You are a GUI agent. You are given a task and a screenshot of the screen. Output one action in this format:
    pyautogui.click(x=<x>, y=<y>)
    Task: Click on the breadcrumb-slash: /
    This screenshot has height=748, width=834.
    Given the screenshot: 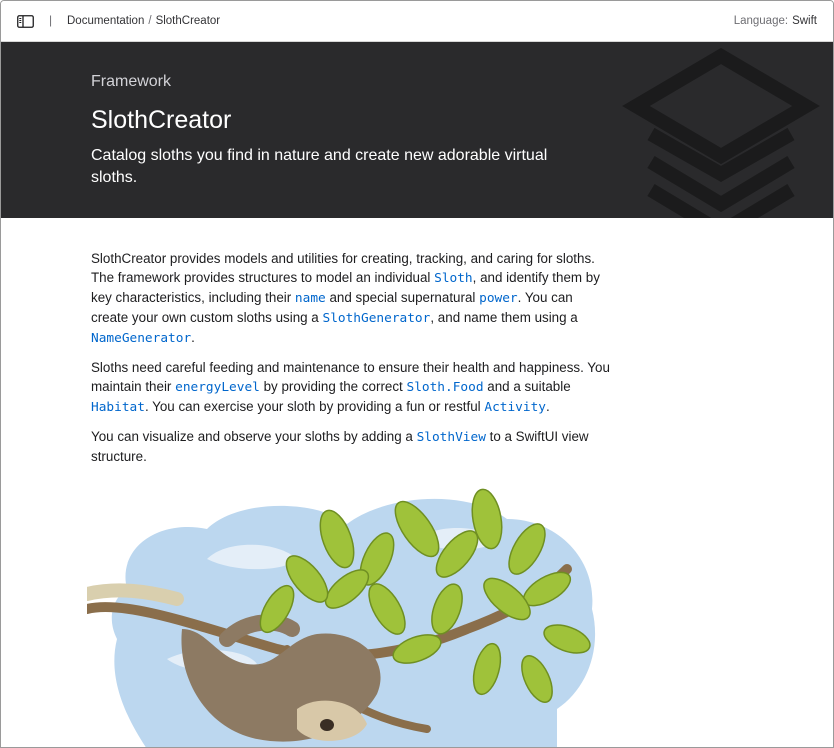 What is the action you would take?
    pyautogui.click(x=150, y=21)
    